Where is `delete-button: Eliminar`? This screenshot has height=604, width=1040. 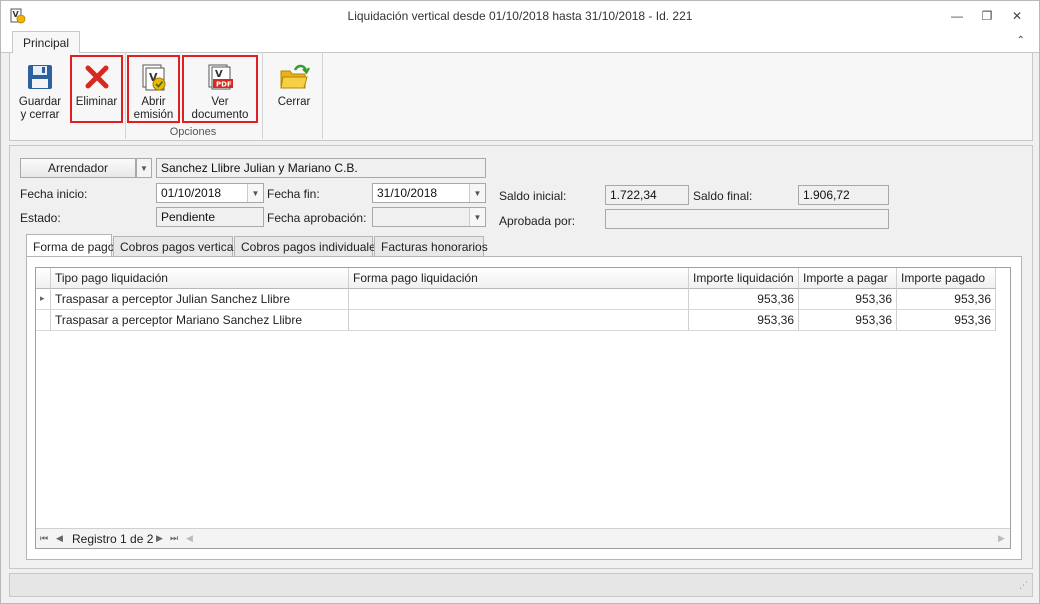 delete-button: Eliminar is located at coordinates (96, 89).